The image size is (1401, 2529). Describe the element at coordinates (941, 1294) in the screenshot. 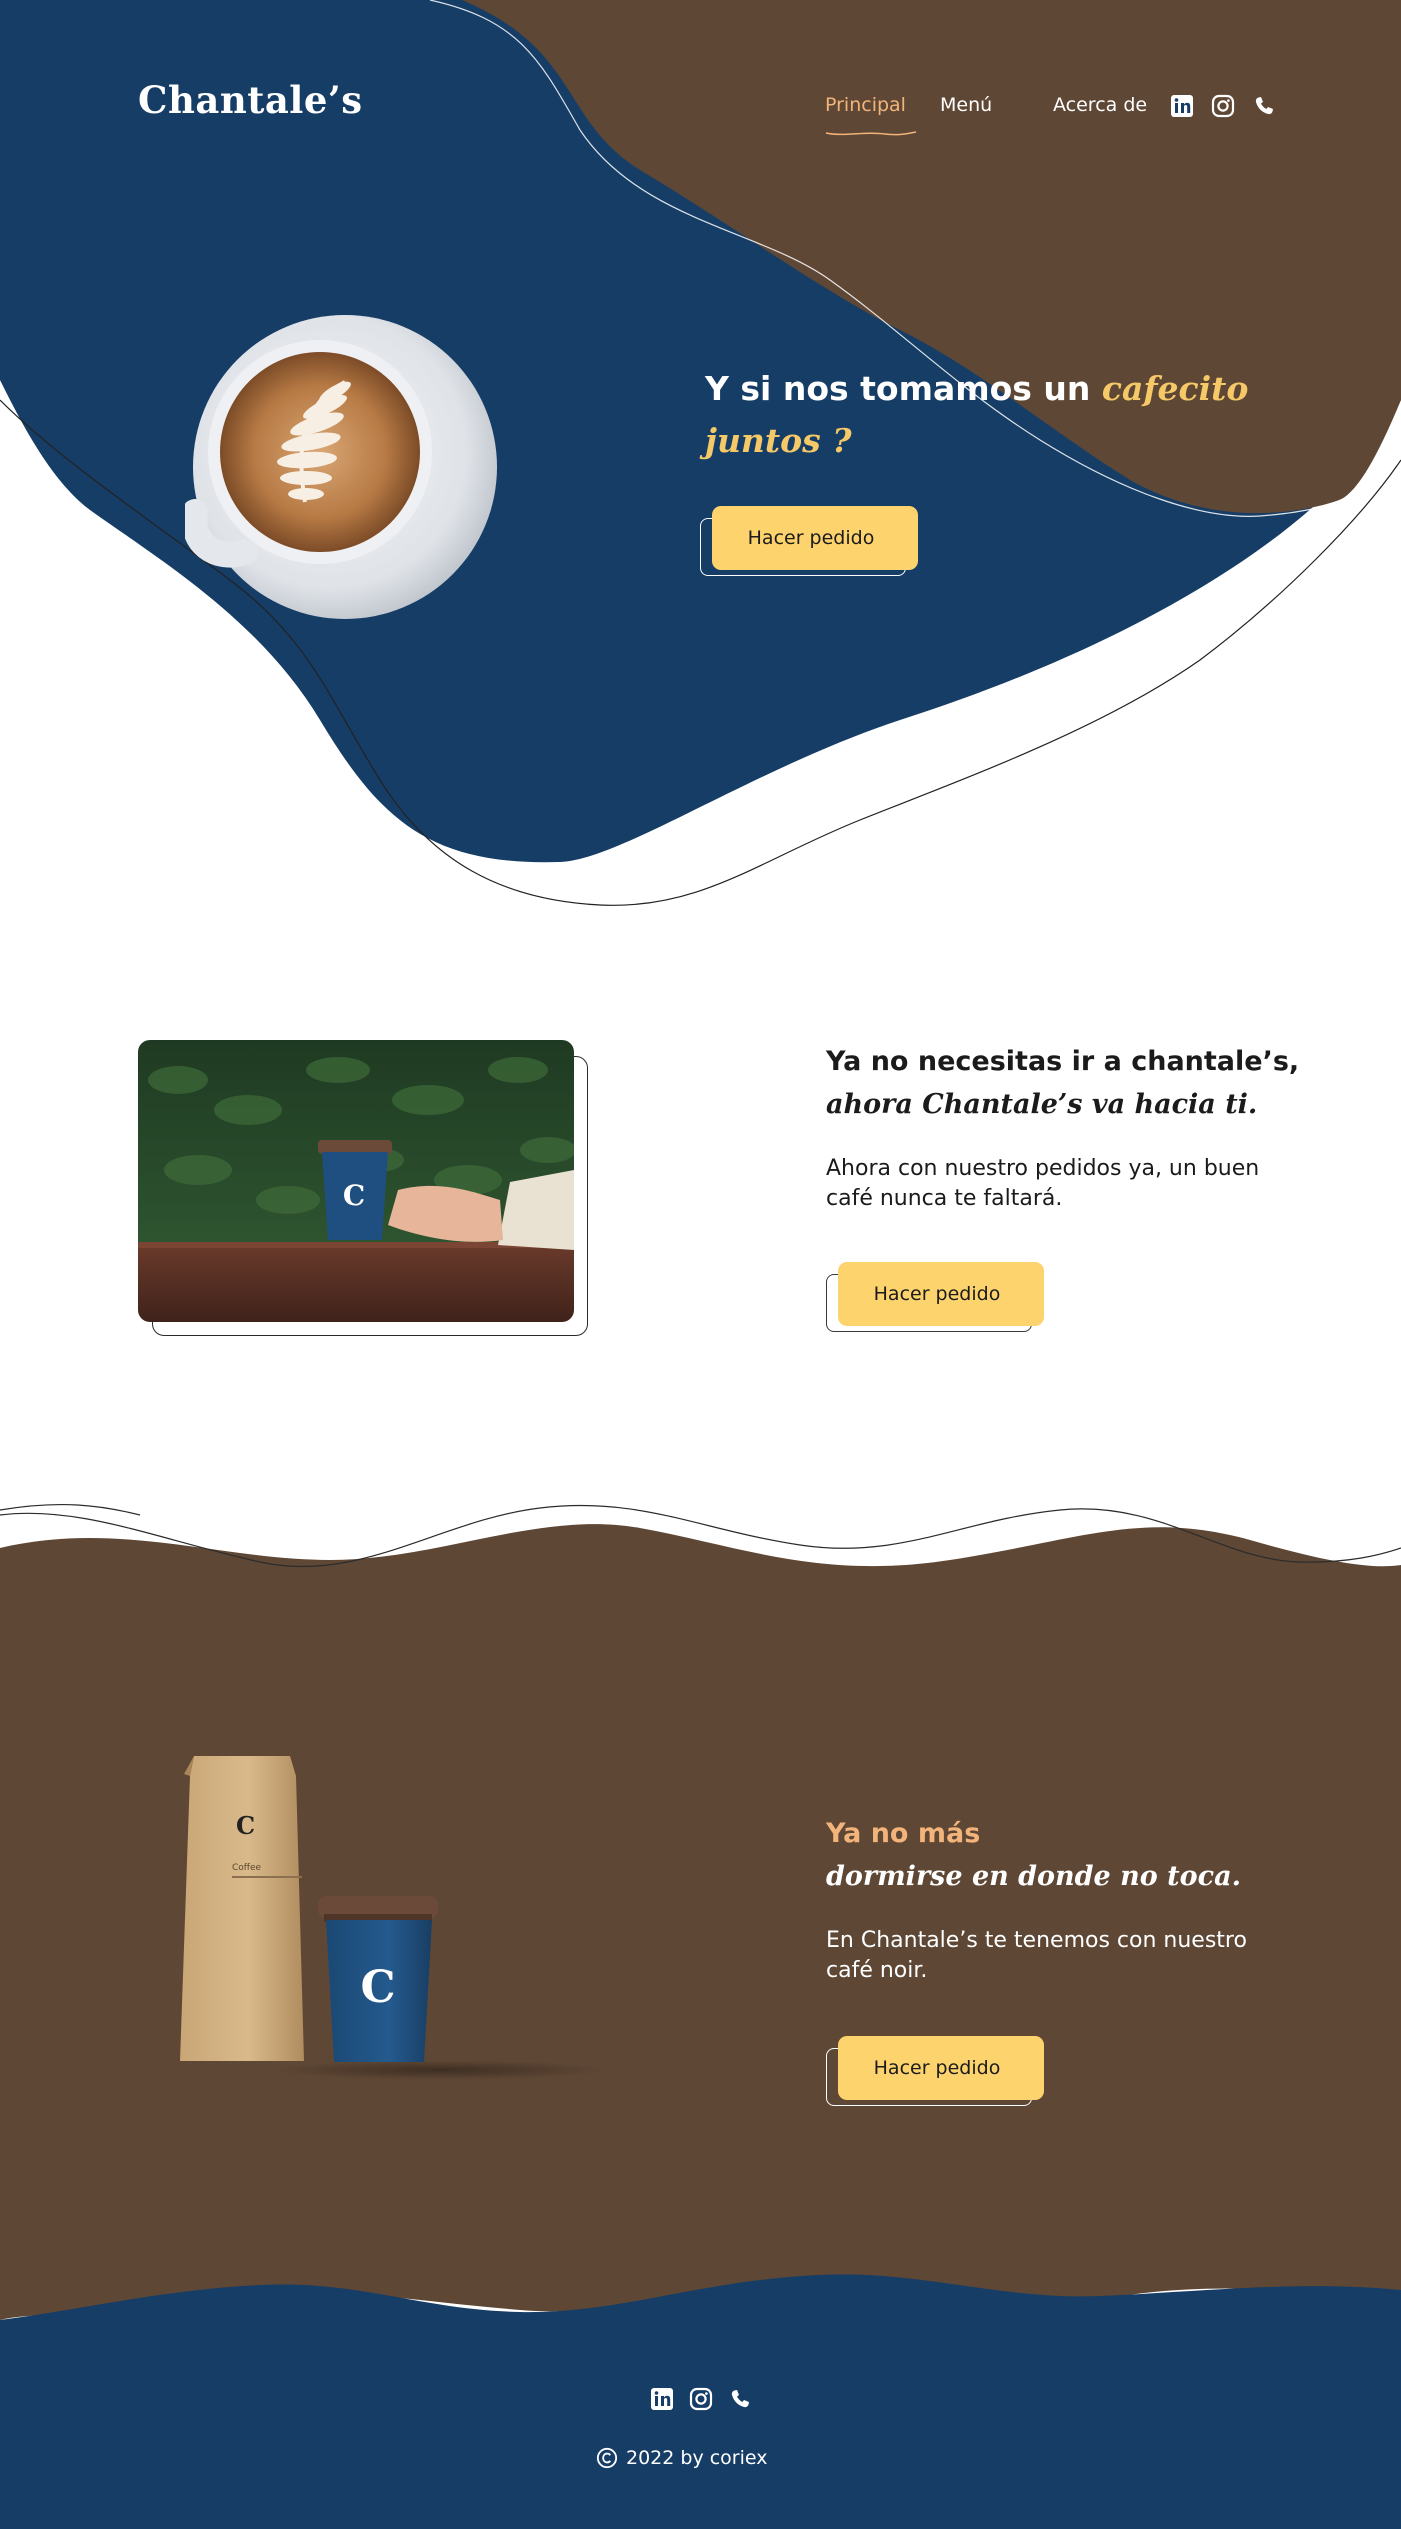

I see `delivery-order-button: Hacer pedido` at that location.